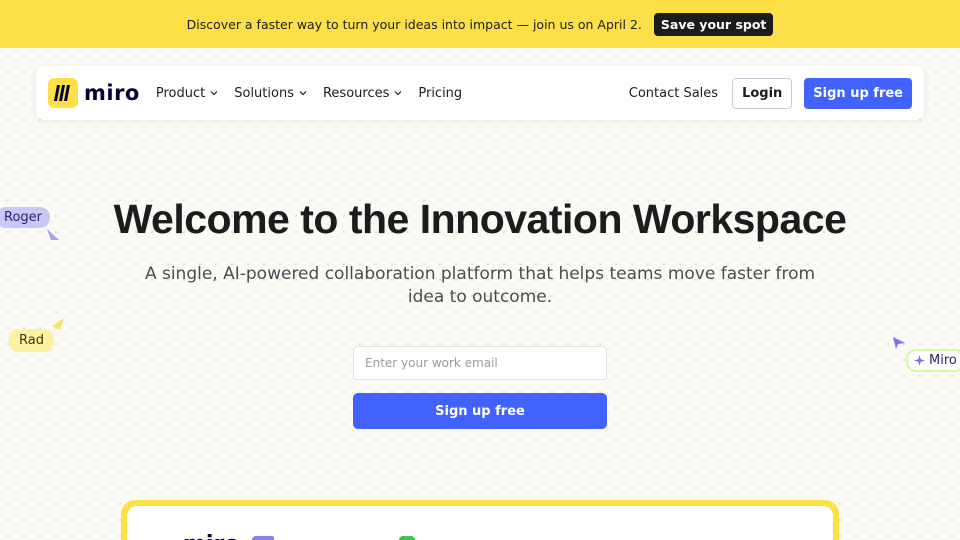 This screenshot has width=960, height=540. I want to click on nav-item-label: Solutions, so click(264, 93).